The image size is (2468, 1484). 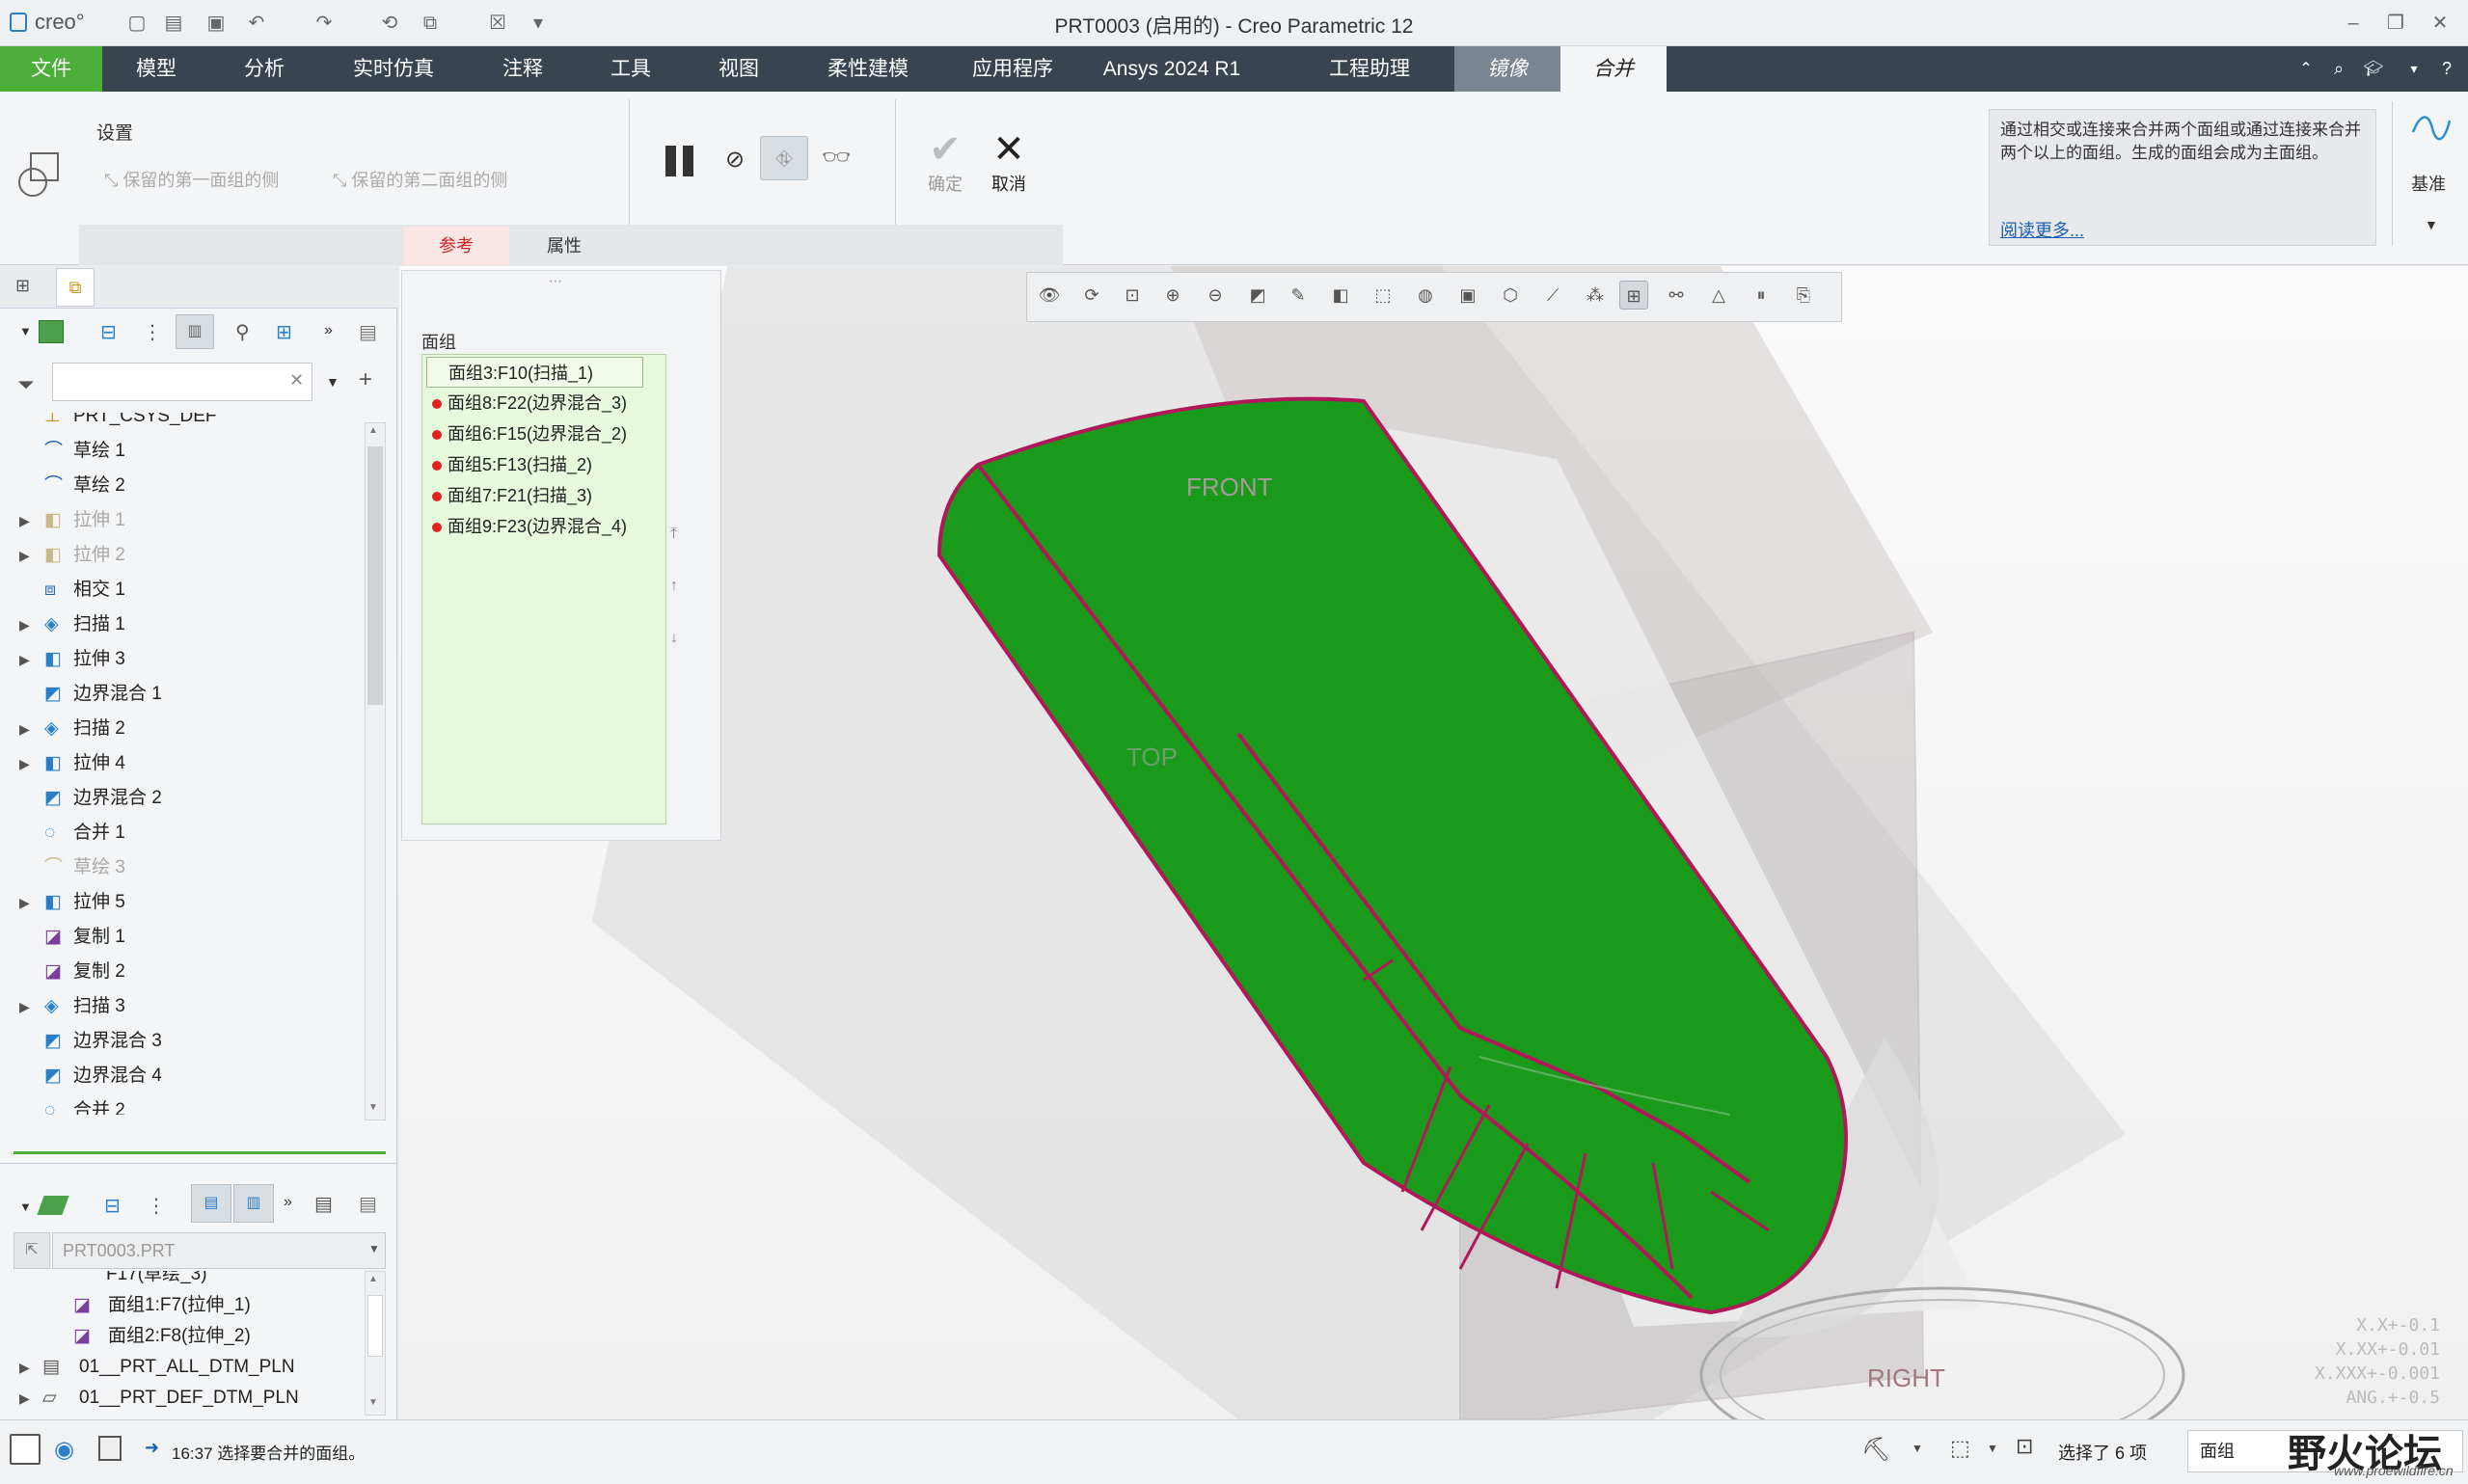 What do you see at coordinates (1049, 295) in the screenshot?
I see `saved-views-icon: 👁︎` at bounding box center [1049, 295].